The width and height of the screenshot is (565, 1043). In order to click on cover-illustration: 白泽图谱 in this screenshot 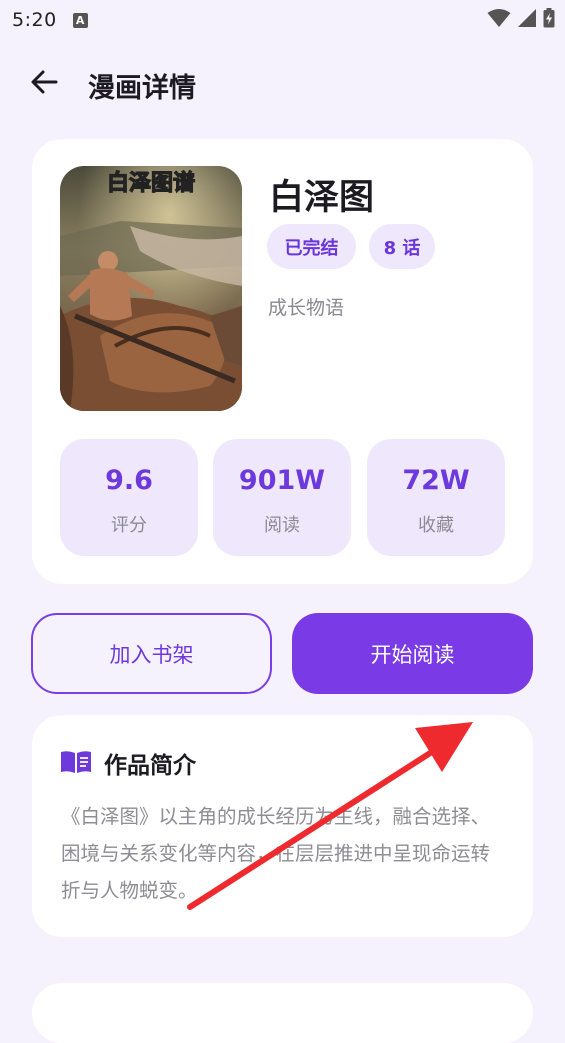, I will do `click(151, 288)`.